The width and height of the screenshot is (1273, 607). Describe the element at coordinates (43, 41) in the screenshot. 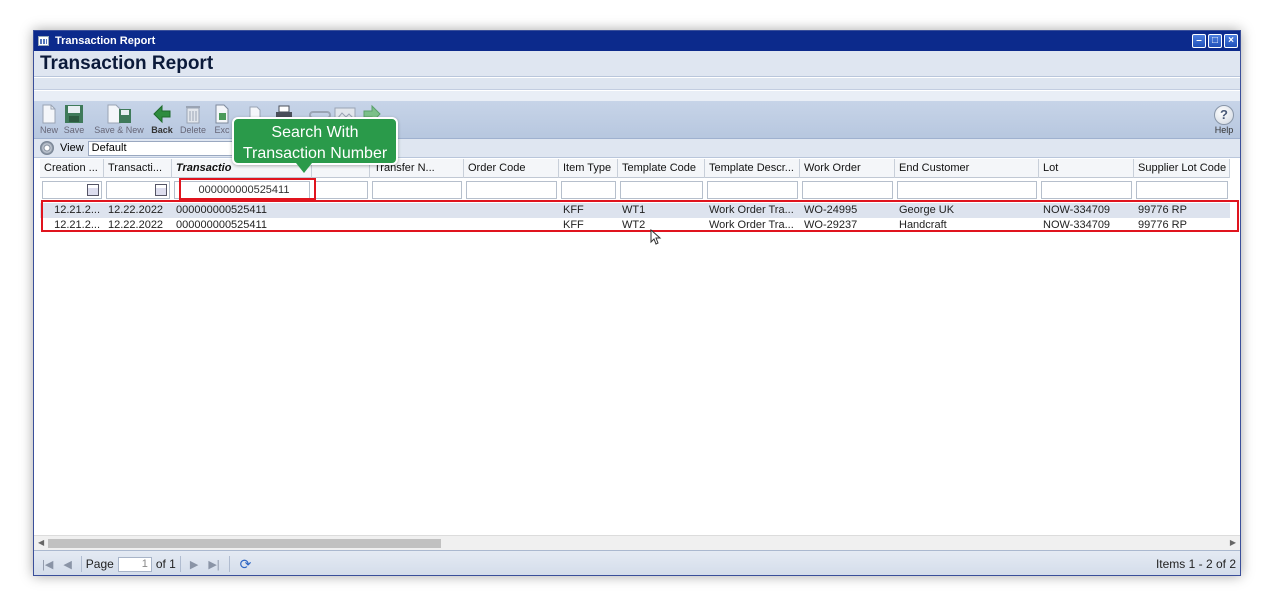

I see `grid-icon` at that location.